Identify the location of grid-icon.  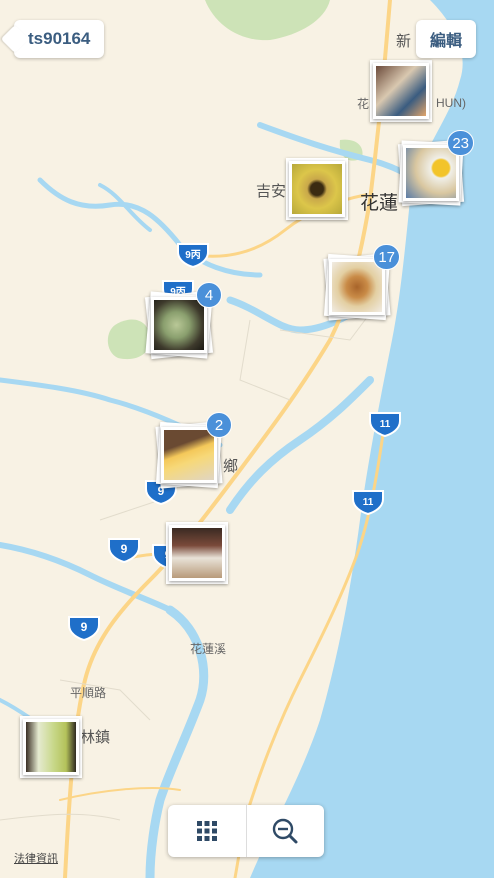
(206, 831).